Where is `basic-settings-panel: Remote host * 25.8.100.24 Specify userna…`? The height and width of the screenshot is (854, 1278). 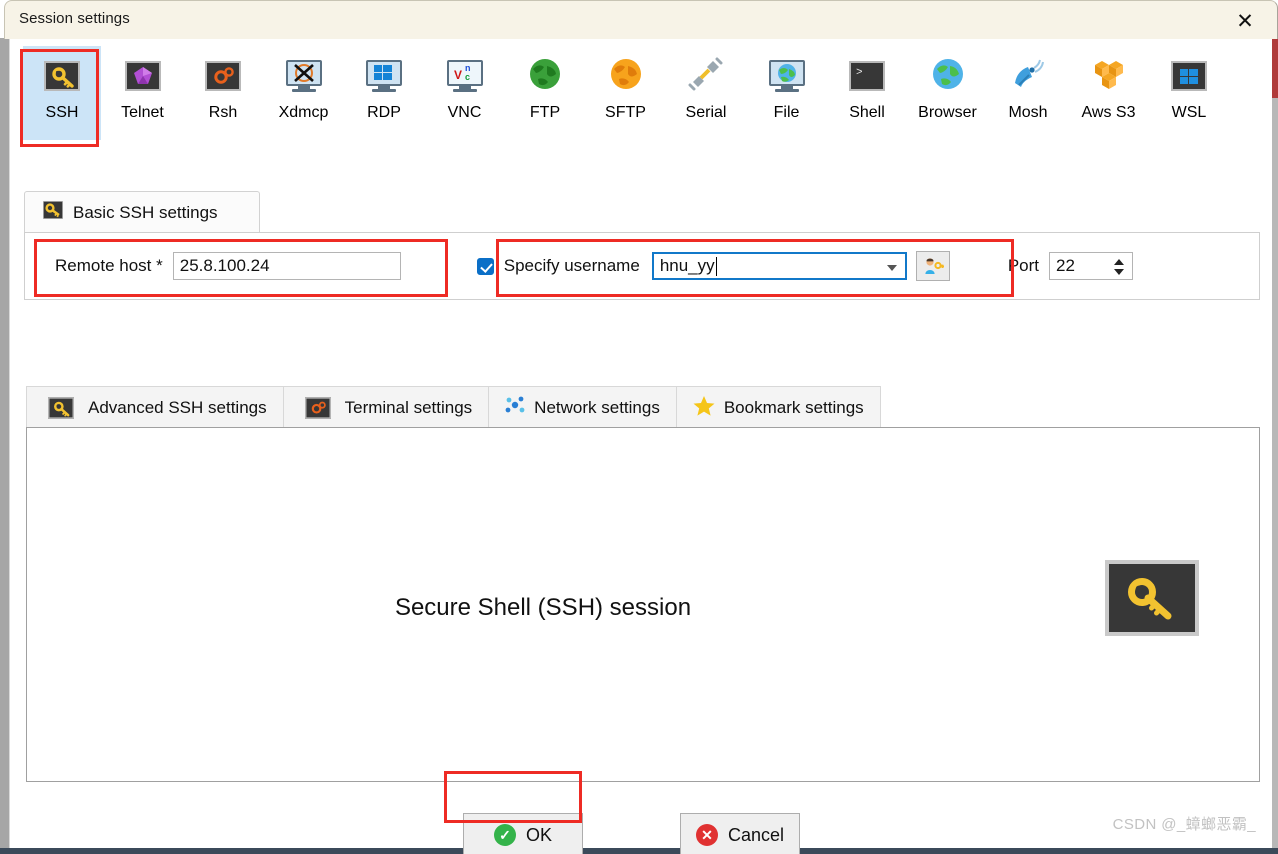
basic-settings-panel: Remote host * 25.8.100.24 Specify userna… is located at coordinates (642, 266).